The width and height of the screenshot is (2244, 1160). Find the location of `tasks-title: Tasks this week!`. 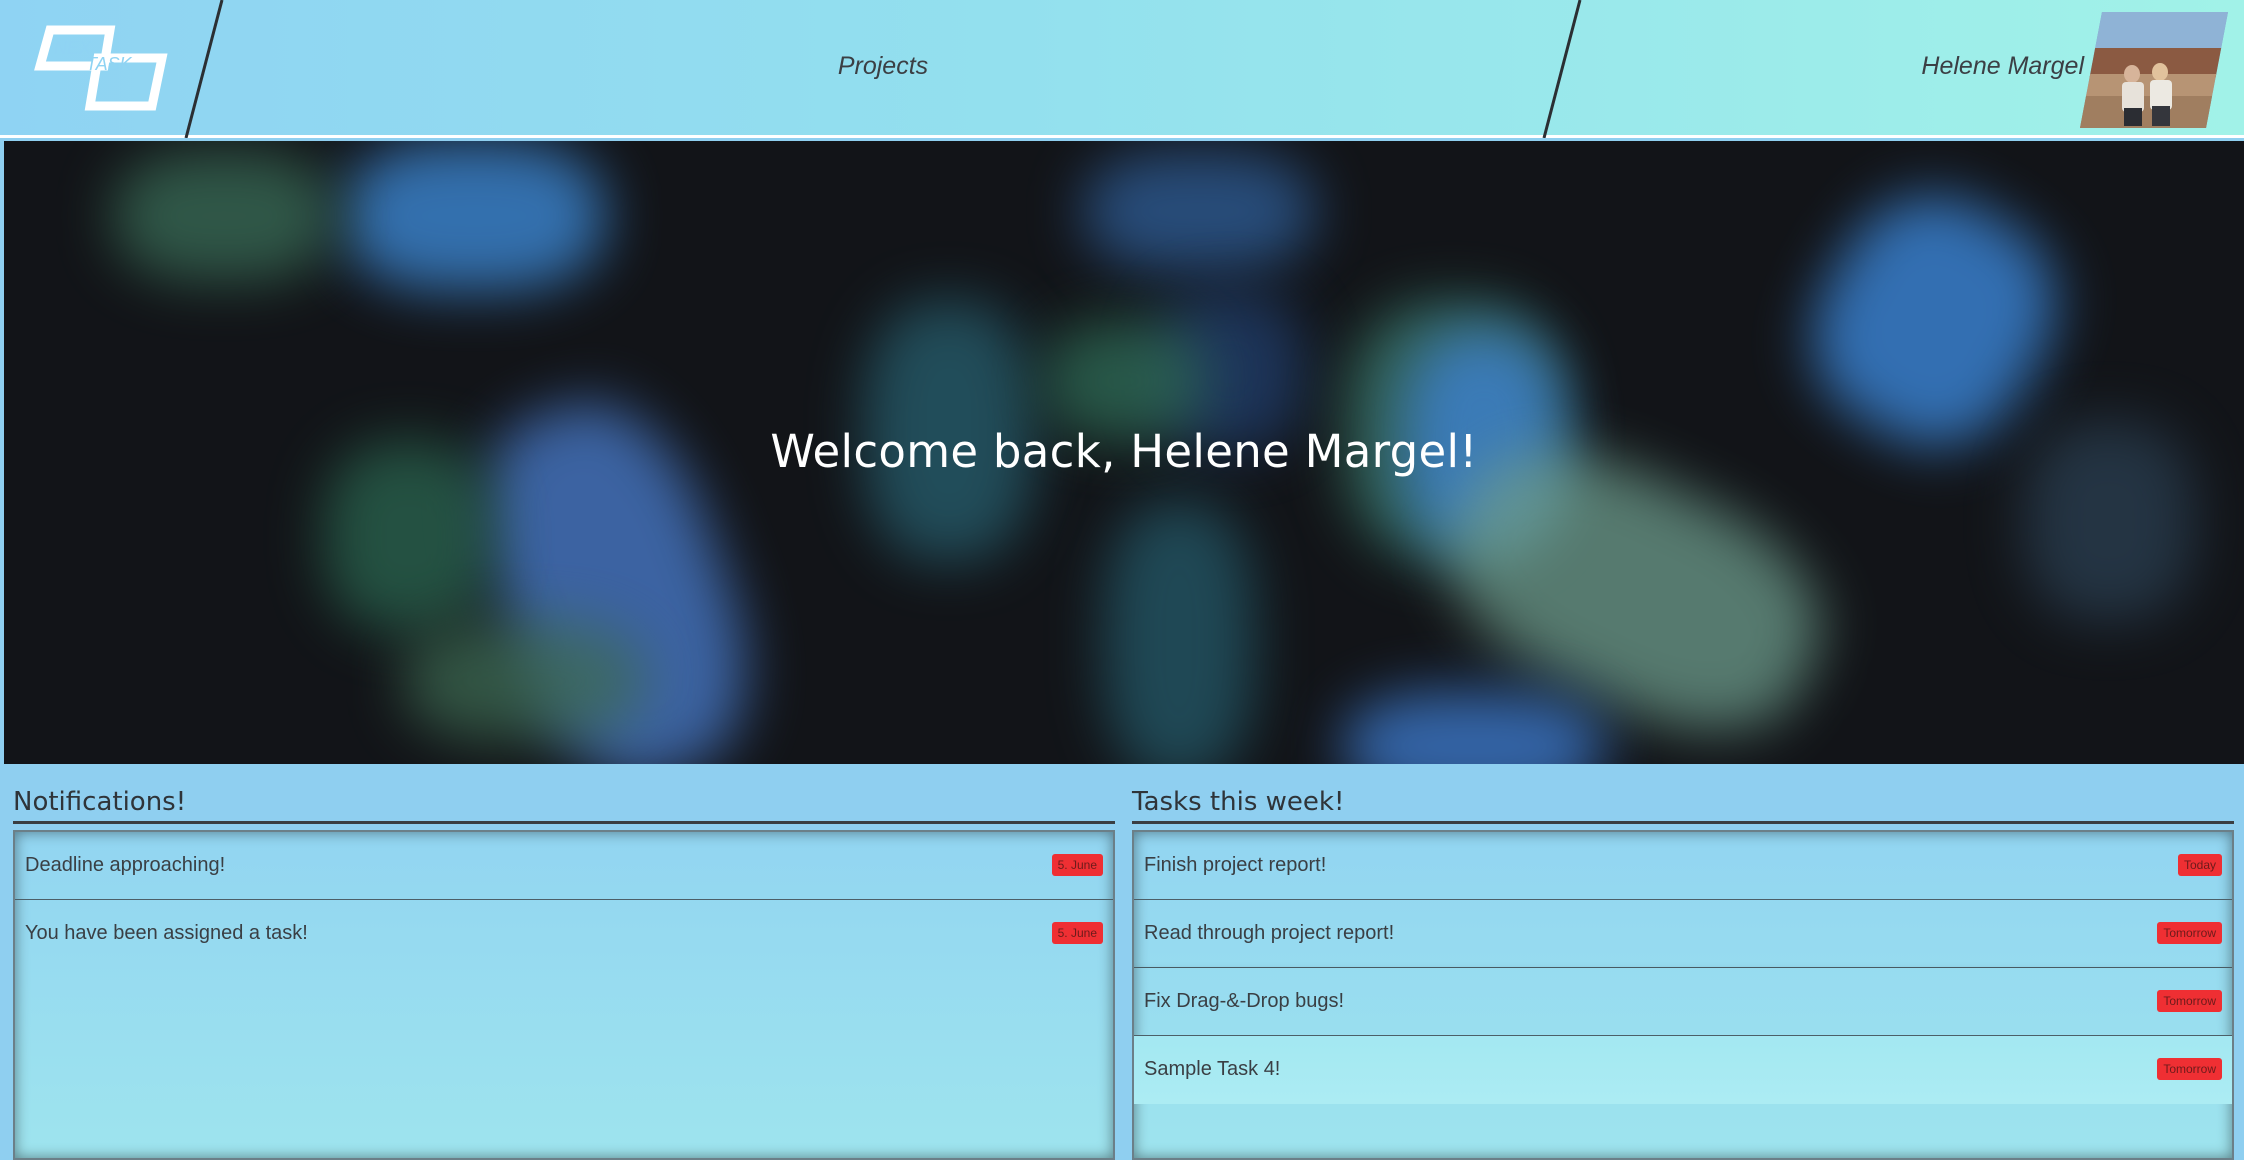

tasks-title: Tasks this week! is located at coordinates (1683, 803).